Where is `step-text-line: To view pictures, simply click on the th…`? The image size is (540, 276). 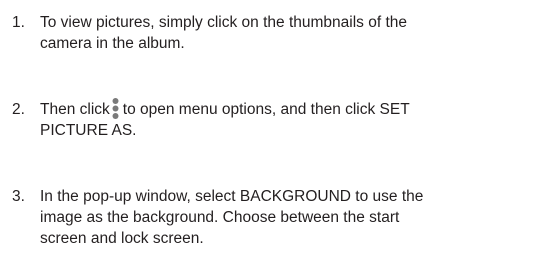
step-text-line: To view pictures, simply click on the th… is located at coordinates (223, 22).